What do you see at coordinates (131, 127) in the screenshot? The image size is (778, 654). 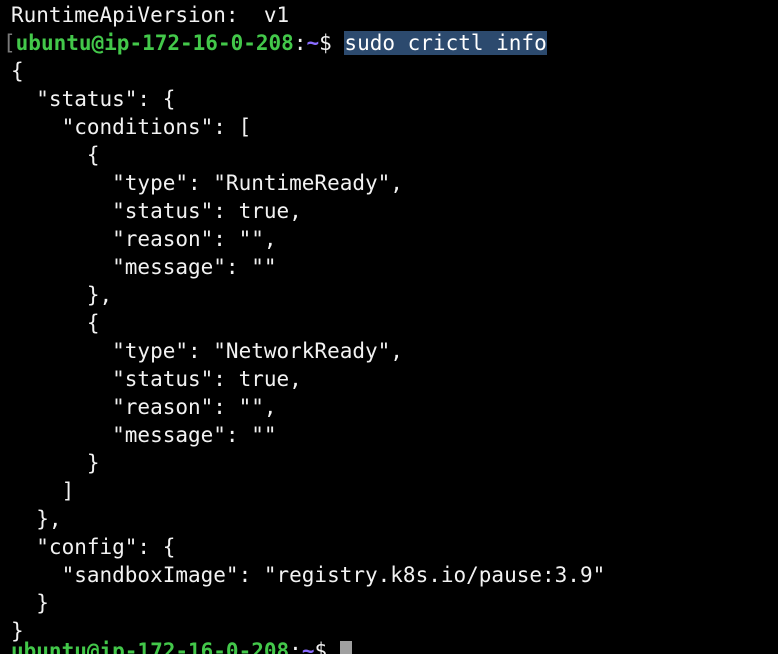 I see `json-output-line: "conditions": [` at bounding box center [131, 127].